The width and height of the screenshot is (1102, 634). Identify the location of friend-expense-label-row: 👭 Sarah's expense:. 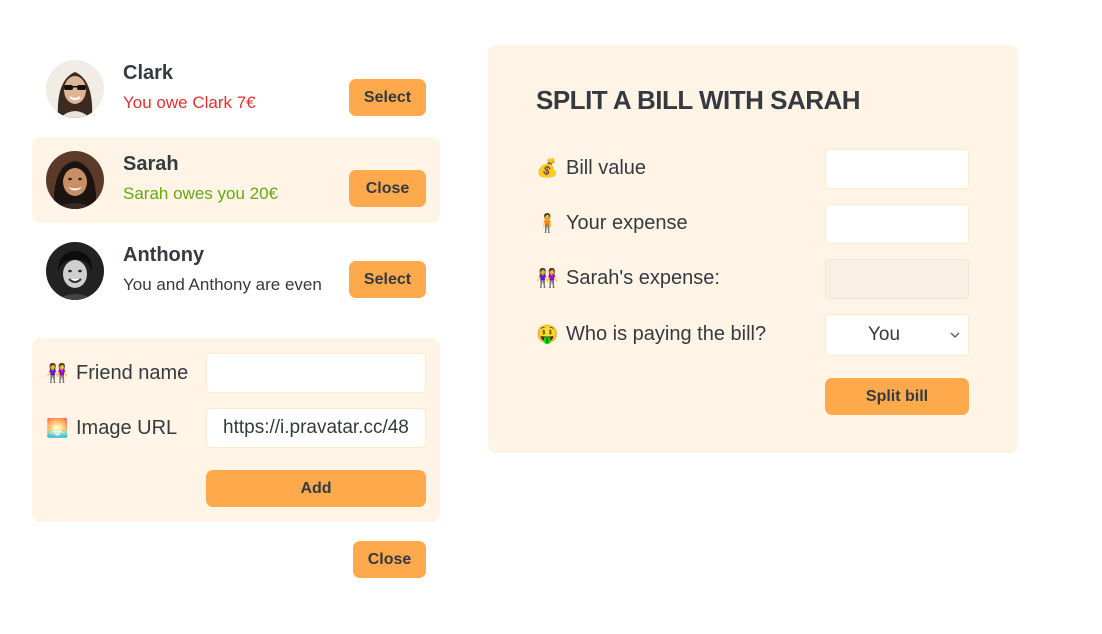
(628, 278).